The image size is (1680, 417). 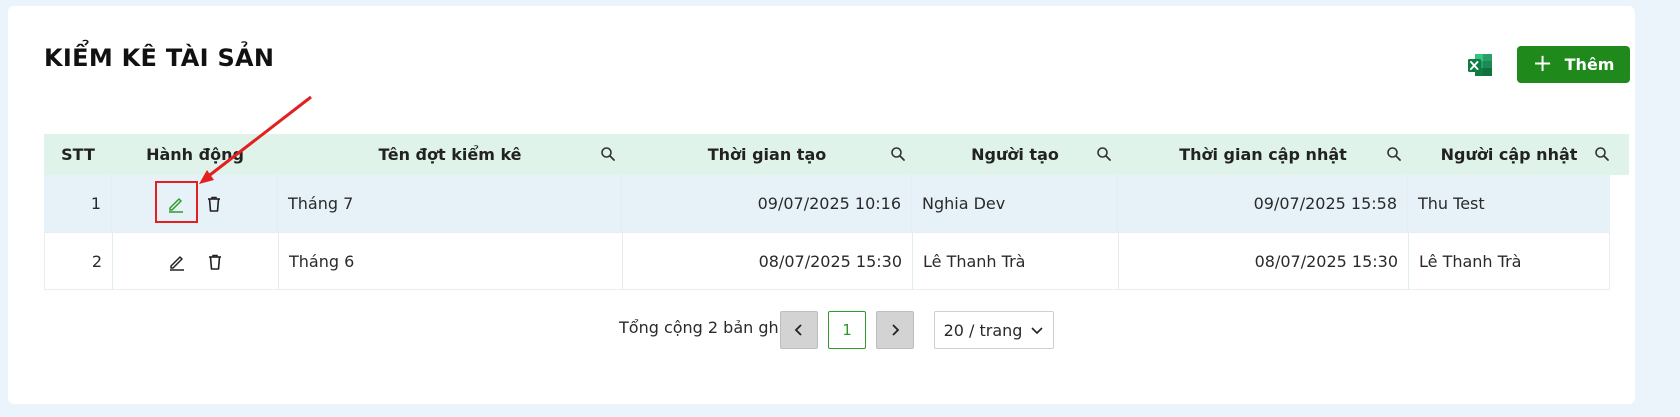 What do you see at coordinates (450, 154) in the screenshot?
I see `column-header-name: Tên đợt kiểm kê` at bounding box center [450, 154].